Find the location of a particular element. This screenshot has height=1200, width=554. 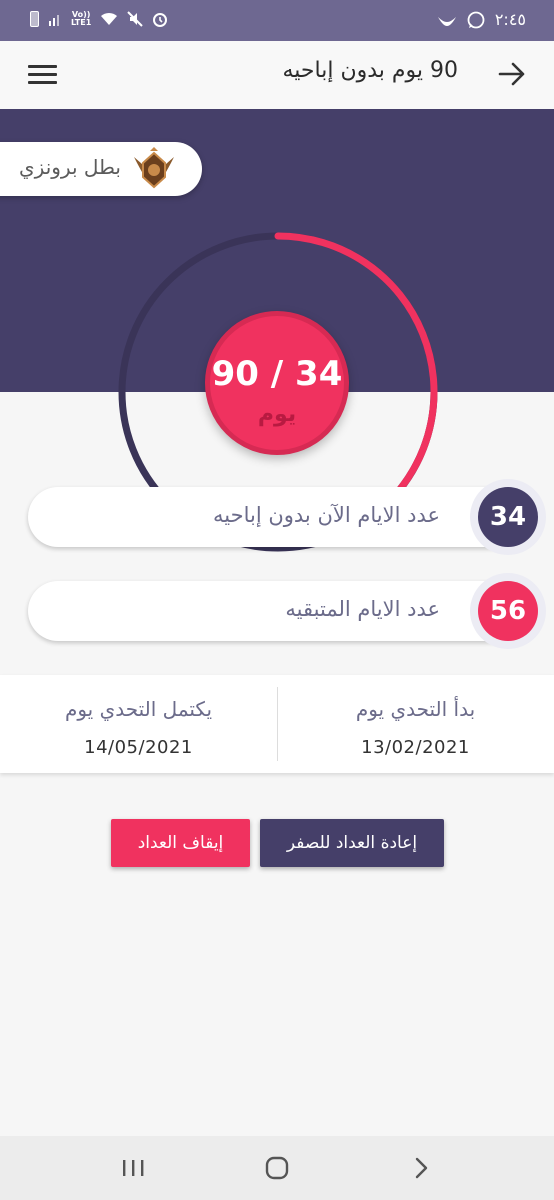

status-icons-right: ٢:٤٥ is located at coordinates (481, 19).